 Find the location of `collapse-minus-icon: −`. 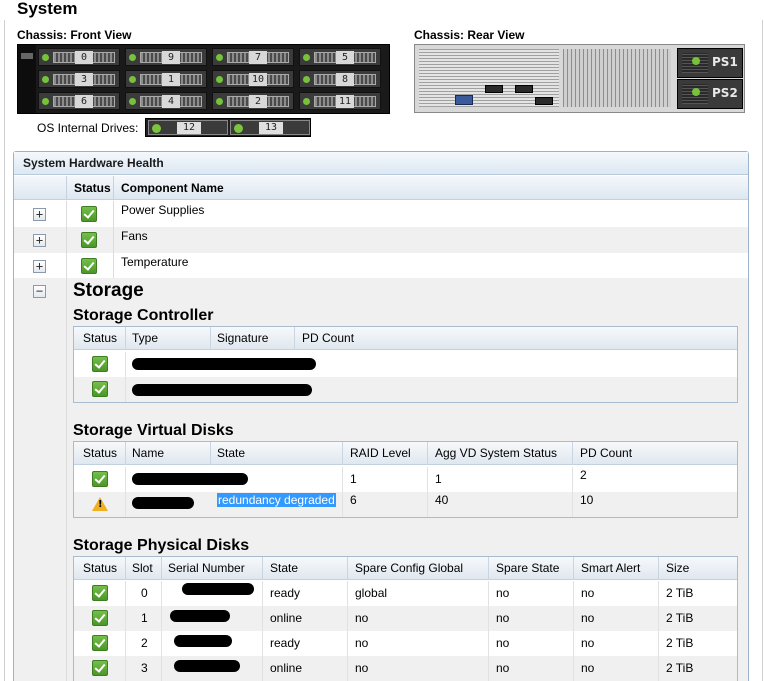

collapse-minus-icon: − is located at coordinates (39, 291).